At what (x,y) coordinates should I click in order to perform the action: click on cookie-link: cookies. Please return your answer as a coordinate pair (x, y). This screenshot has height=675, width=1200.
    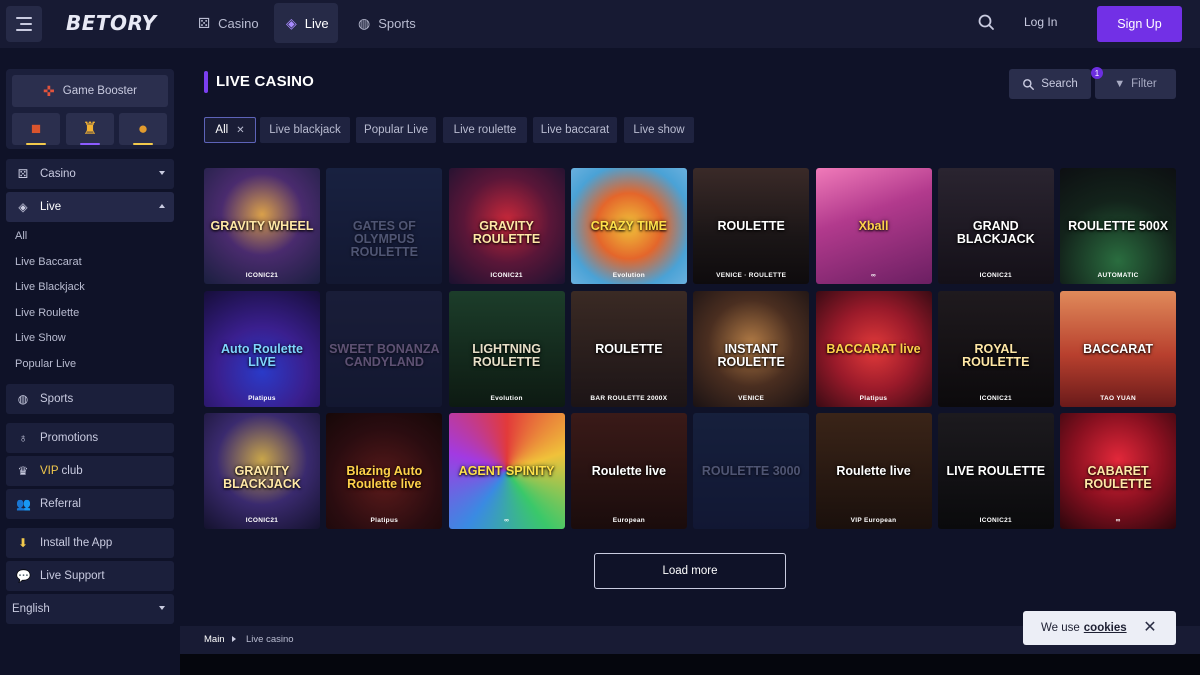
    Looking at the image, I should click on (1105, 628).